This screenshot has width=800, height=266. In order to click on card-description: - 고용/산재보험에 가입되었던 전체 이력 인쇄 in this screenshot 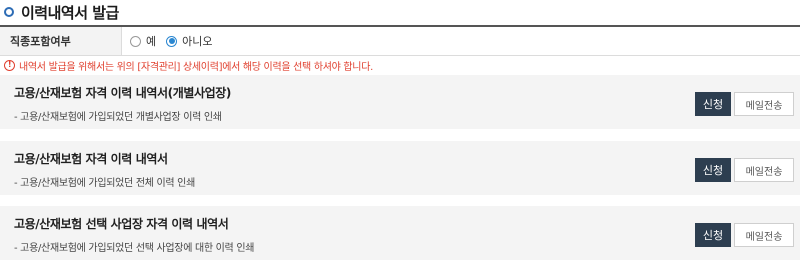, I will do `click(104, 183)`.